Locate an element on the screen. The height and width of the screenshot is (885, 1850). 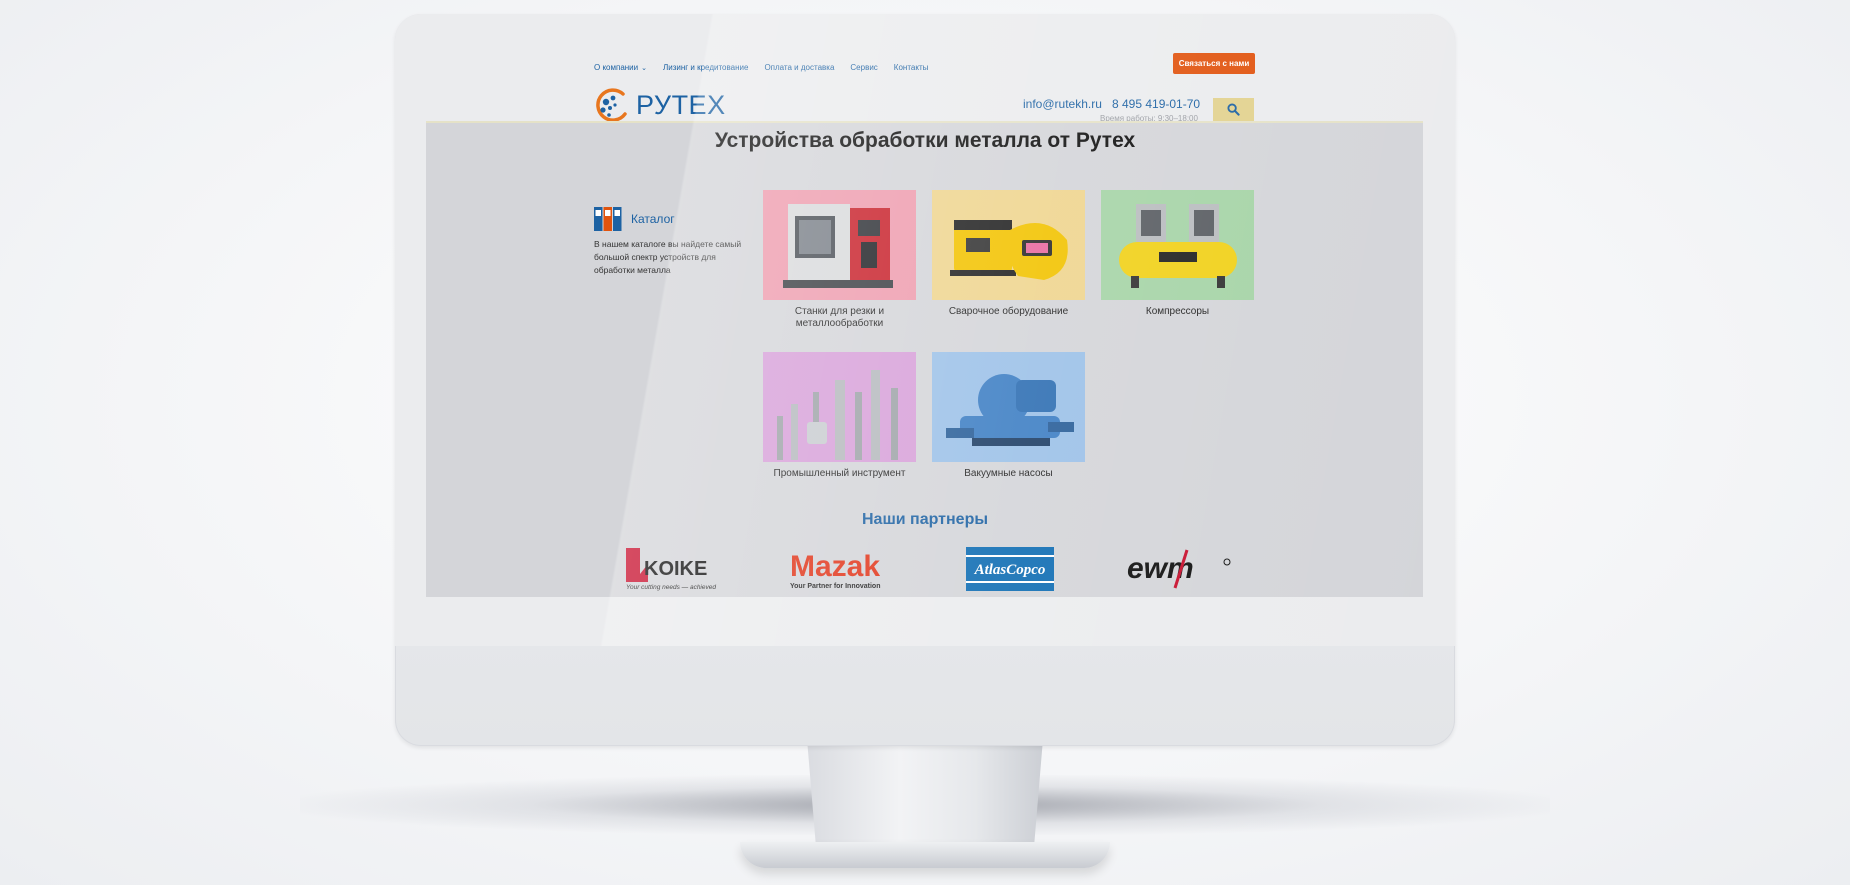
nav-item-about: О компании ⌄ is located at coordinates (620, 67).